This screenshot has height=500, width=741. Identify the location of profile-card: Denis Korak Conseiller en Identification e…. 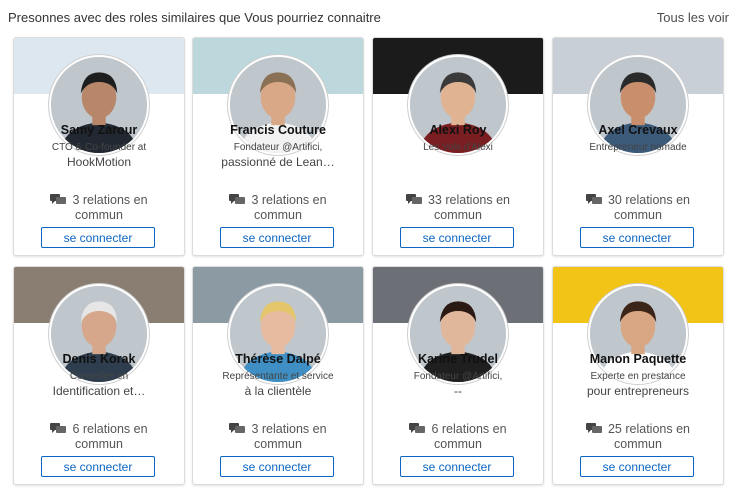
(99, 375).